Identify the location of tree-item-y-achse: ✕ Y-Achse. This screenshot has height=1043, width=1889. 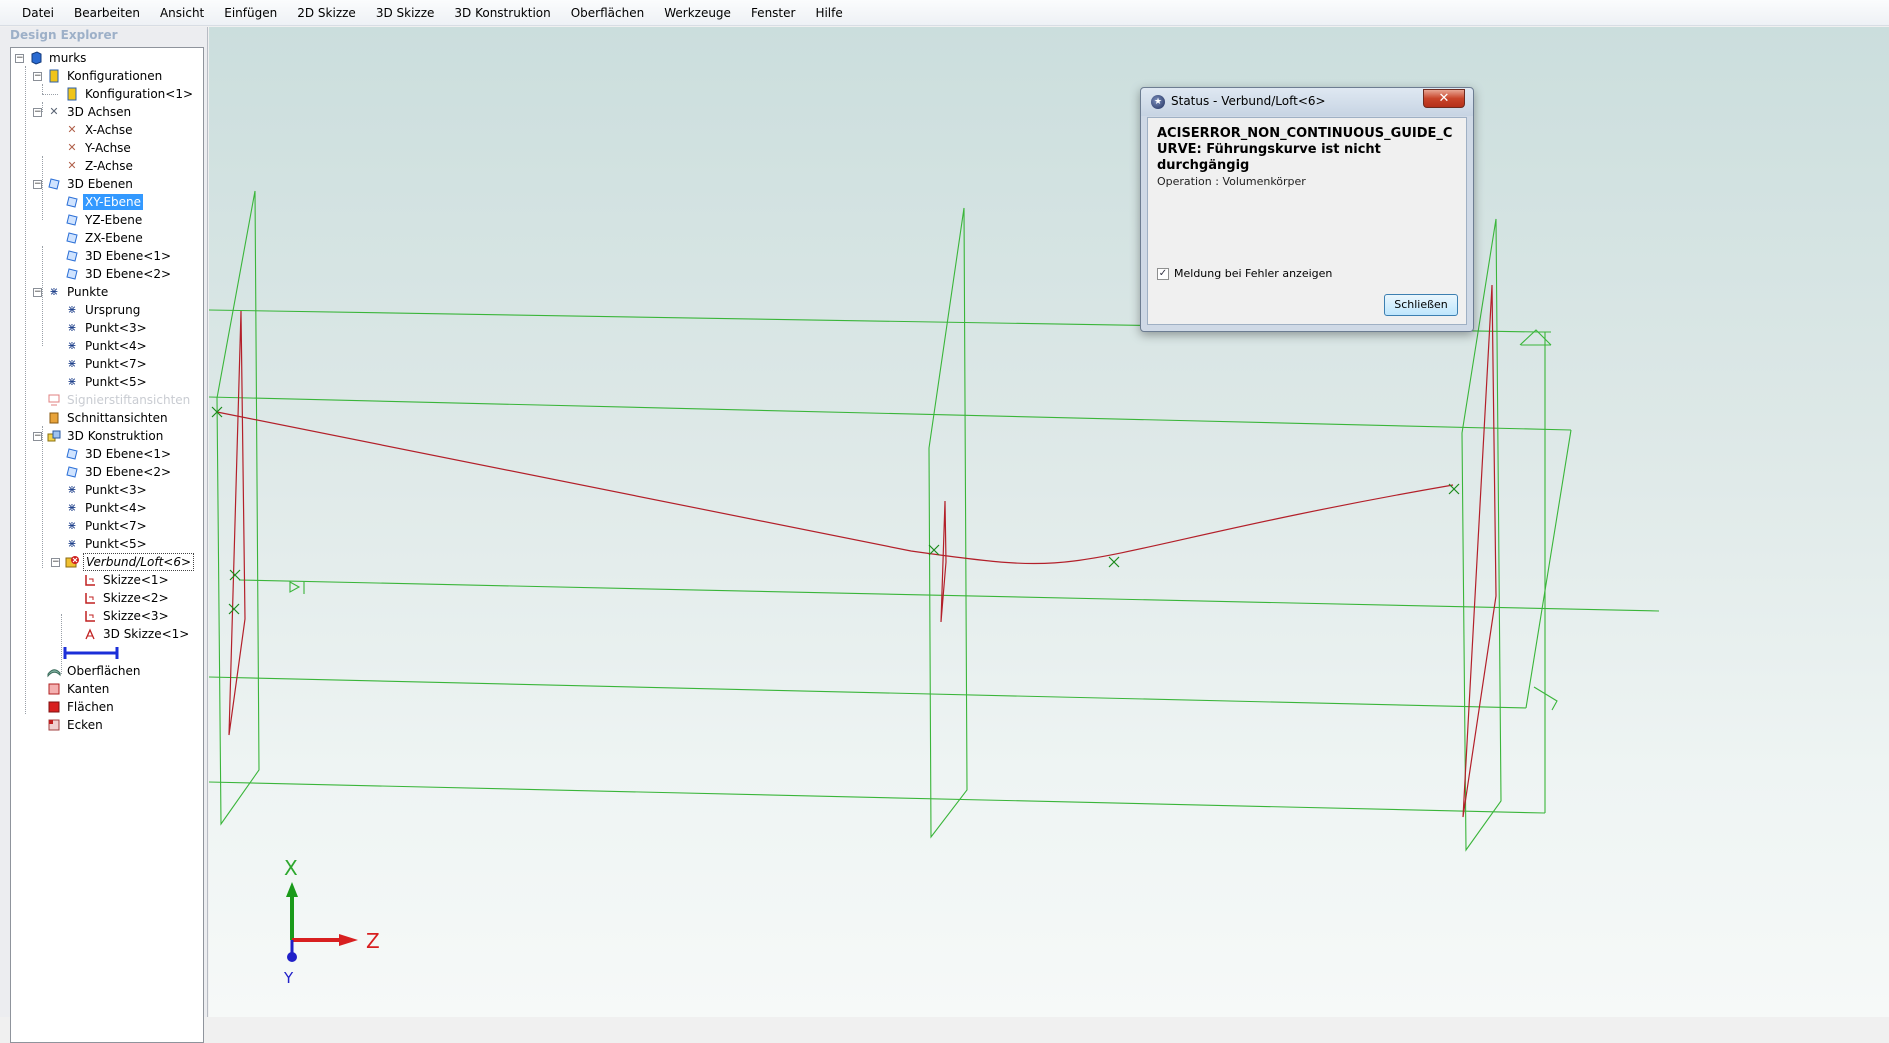
(99, 148).